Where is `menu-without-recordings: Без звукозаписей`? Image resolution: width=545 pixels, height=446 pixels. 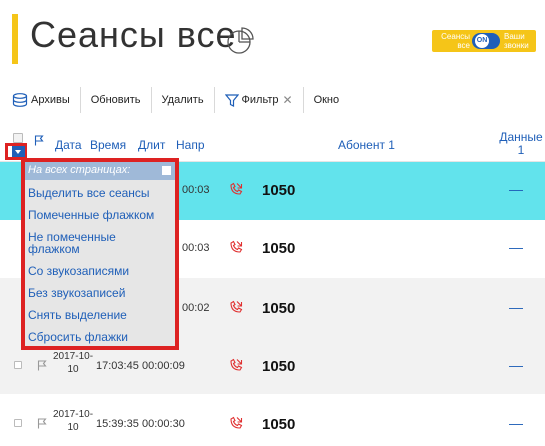
menu-without-recordings: Без звукозаписей is located at coordinates (76, 293).